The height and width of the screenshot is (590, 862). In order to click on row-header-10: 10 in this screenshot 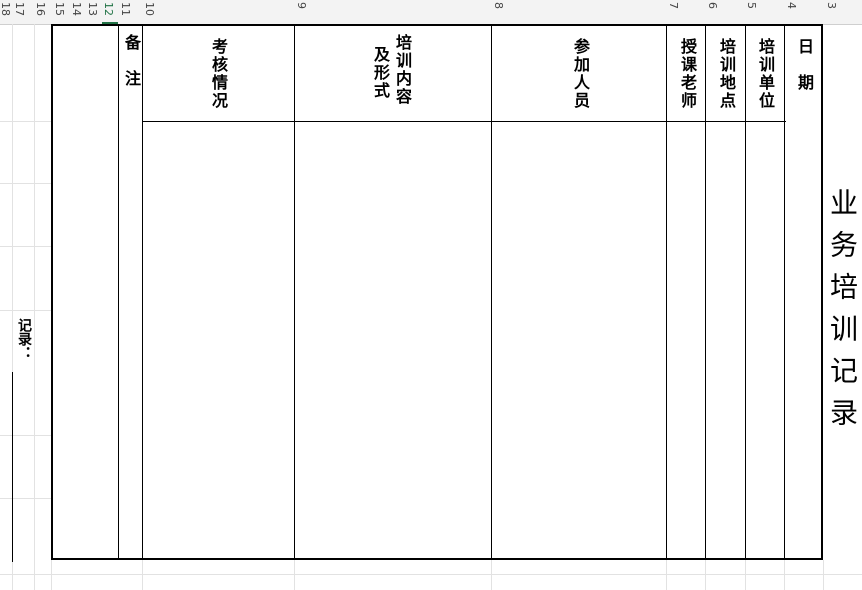, I will do `click(149, 9)`.